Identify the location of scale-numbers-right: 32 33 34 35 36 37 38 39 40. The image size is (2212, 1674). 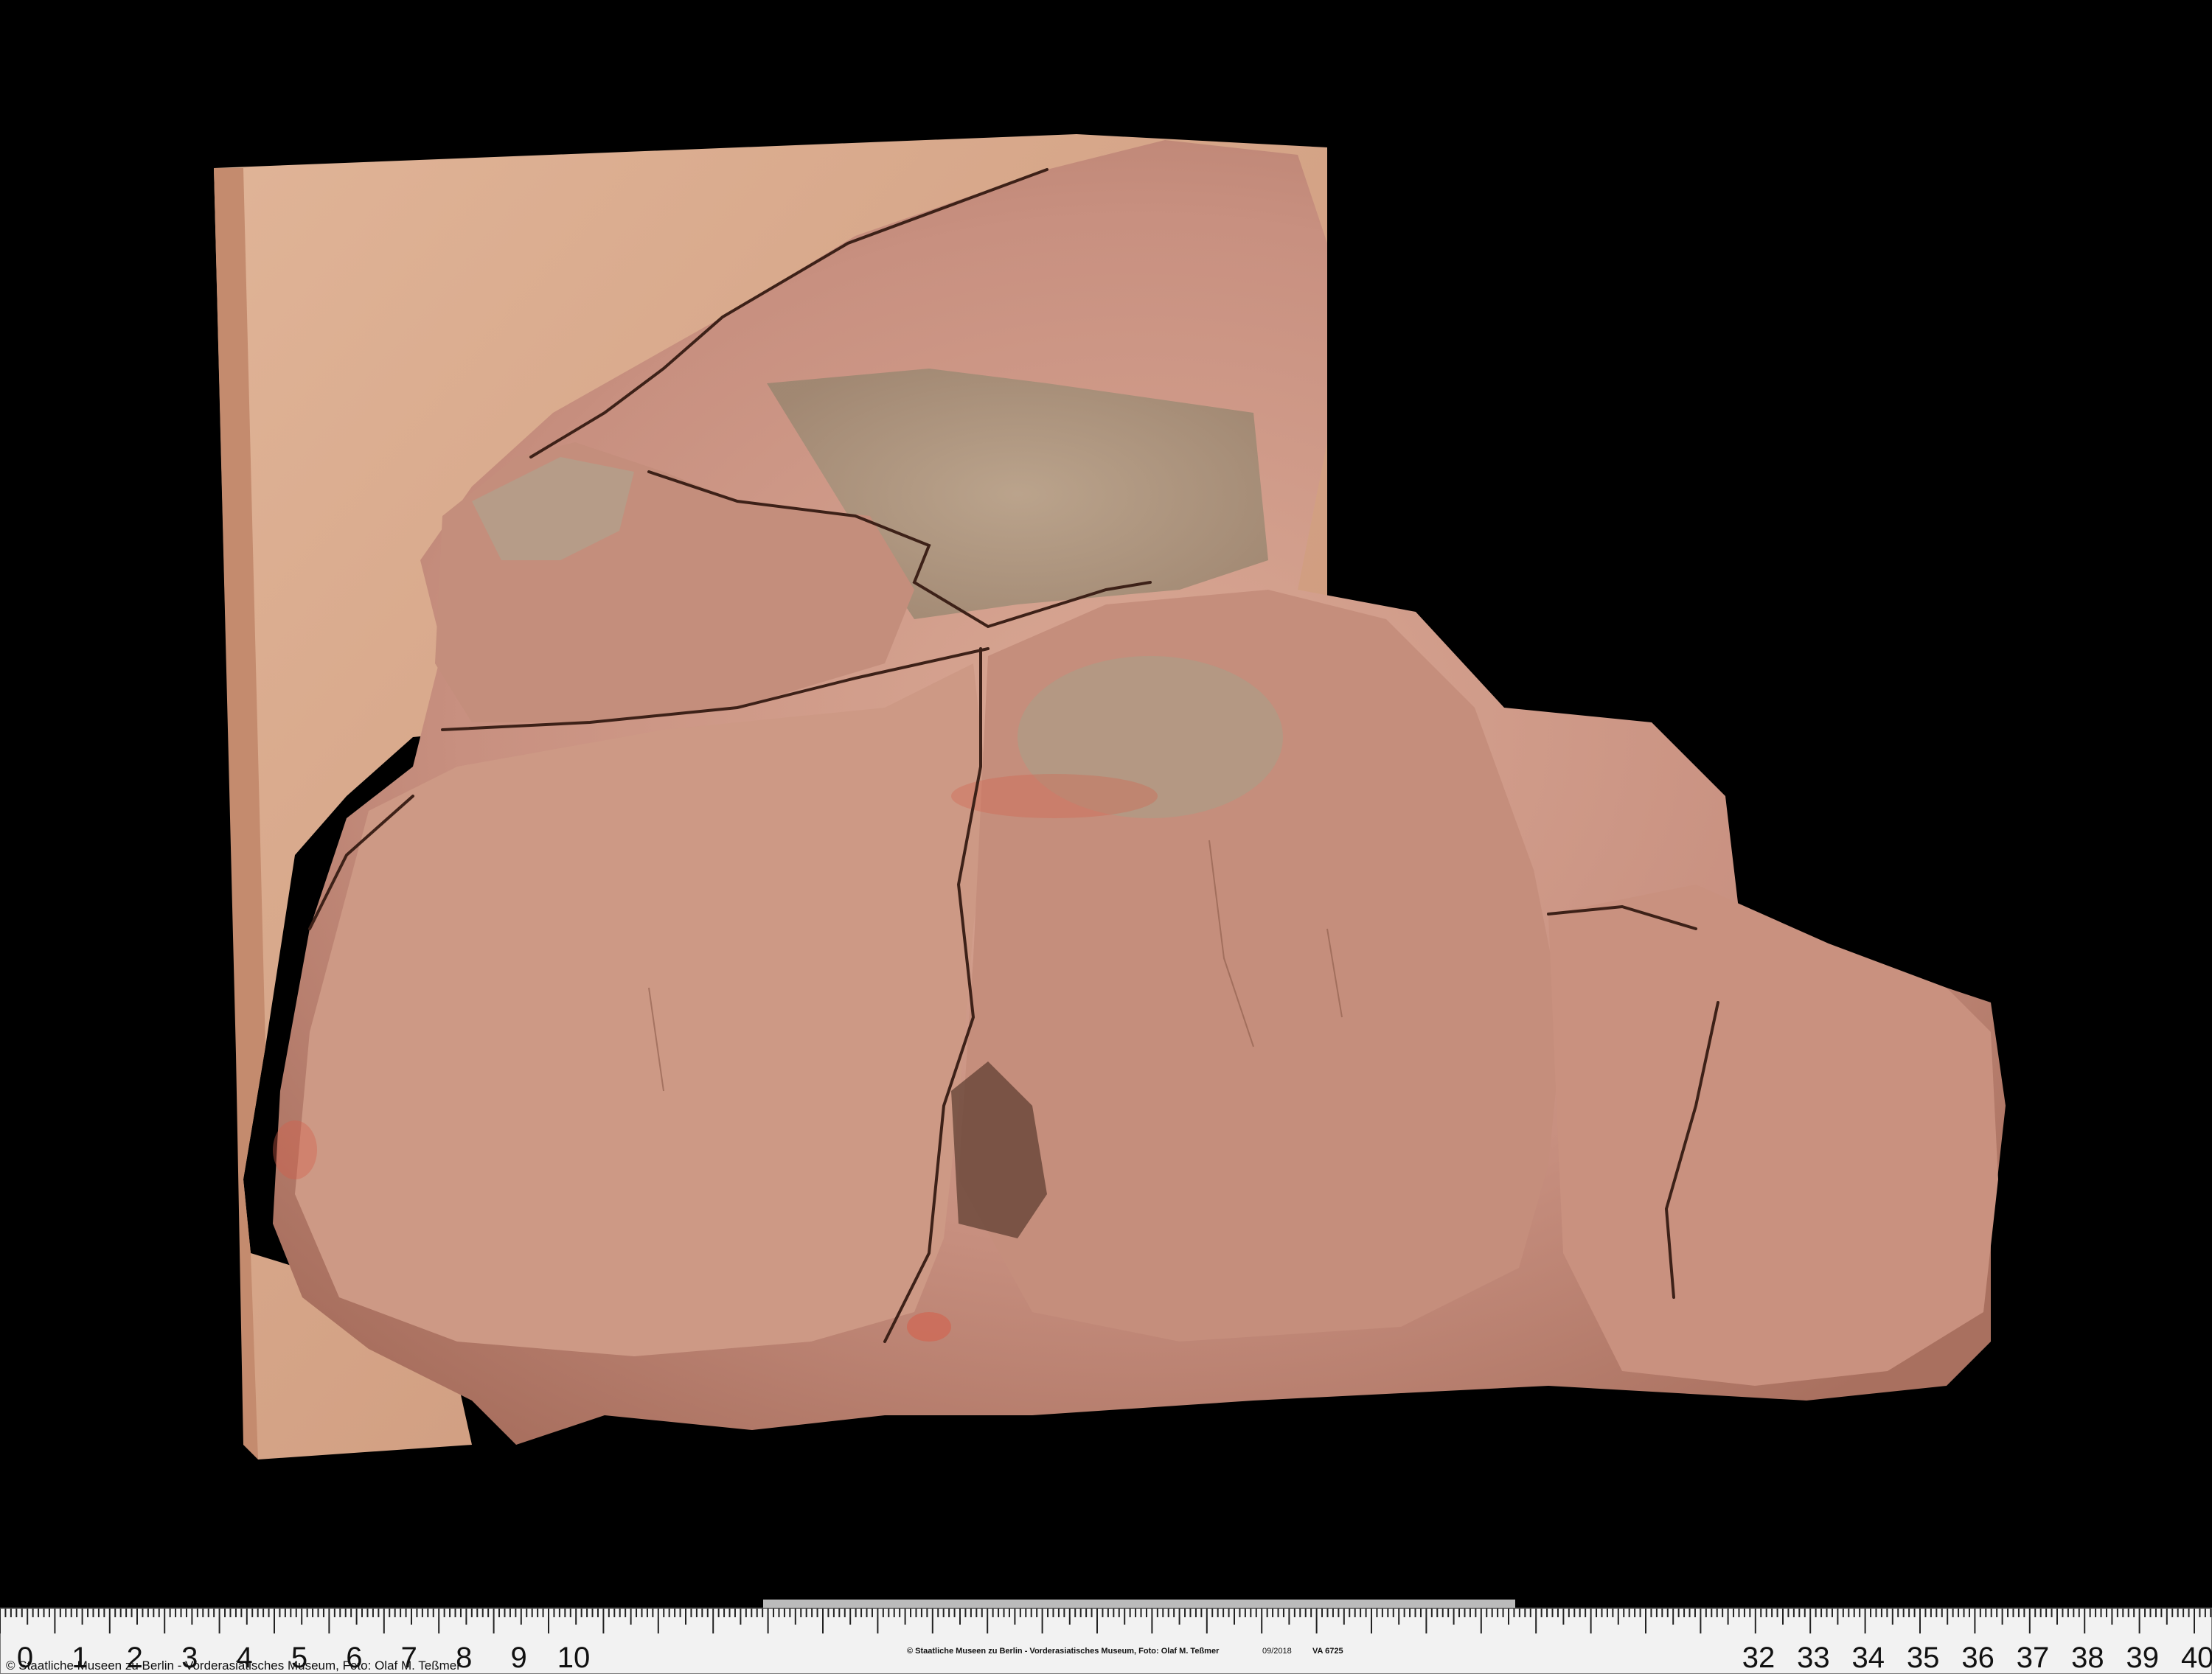
(1977, 1658).